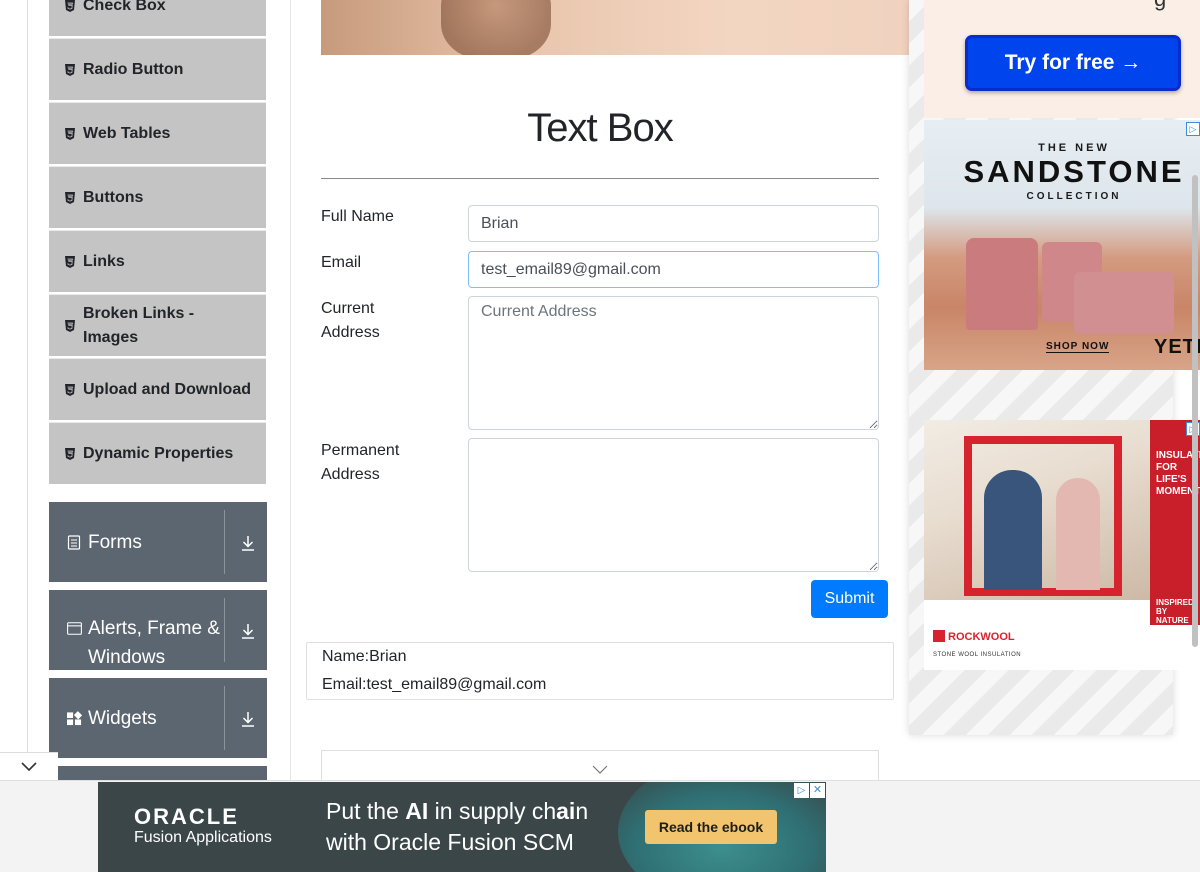 This screenshot has width=1200, height=872. What do you see at coordinates (360, 462) in the screenshot?
I see `permanent-address-label: Permanent Address` at bounding box center [360, 462].